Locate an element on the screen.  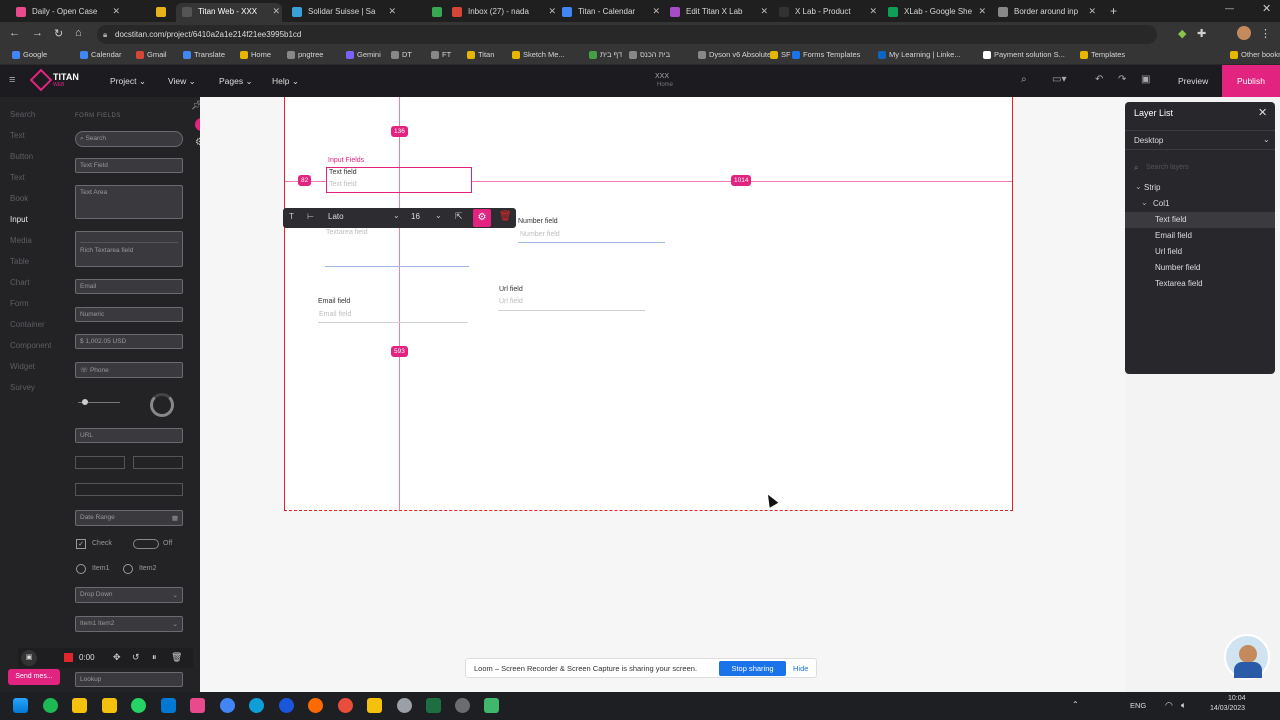
hide-button: Hide is located at coordinates (800, 668).